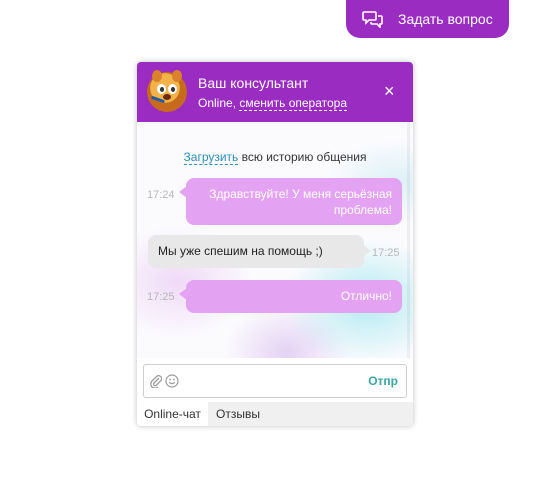  What do you see at coordinates (293, 103) in the screenshot?
I see `change-operator-link: сменить оператора` at bounding box center [293, 103].